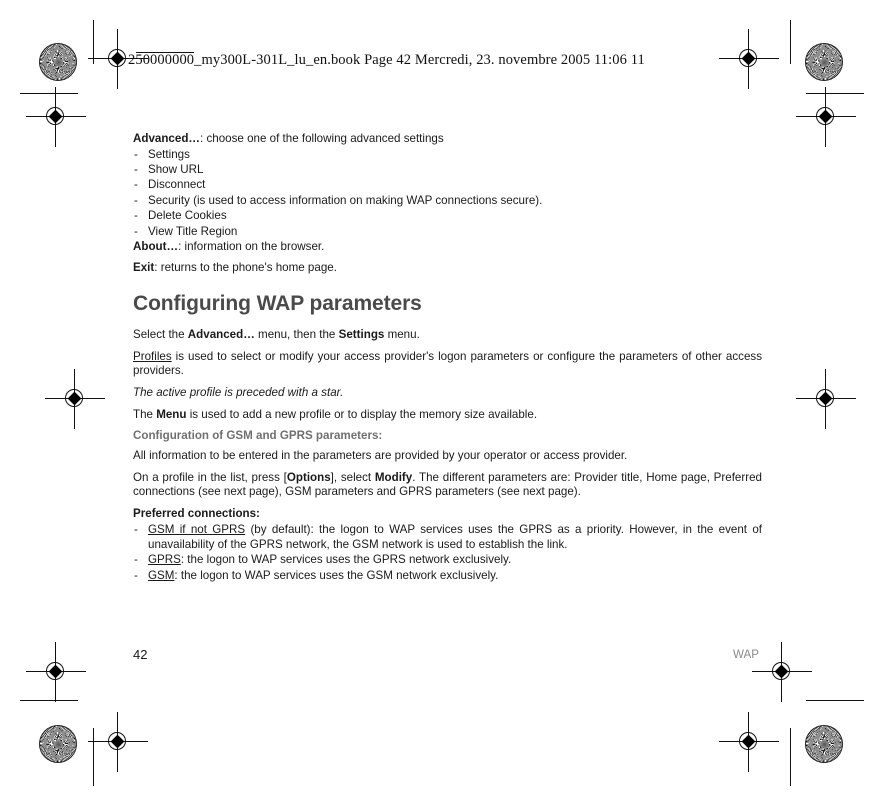 The width and height of the screenshot is (884, 796). What do you see at coordinates (447, 184) in the screenshot?
I see `list-item: - Disconnect` at bounding box center [447, 184].